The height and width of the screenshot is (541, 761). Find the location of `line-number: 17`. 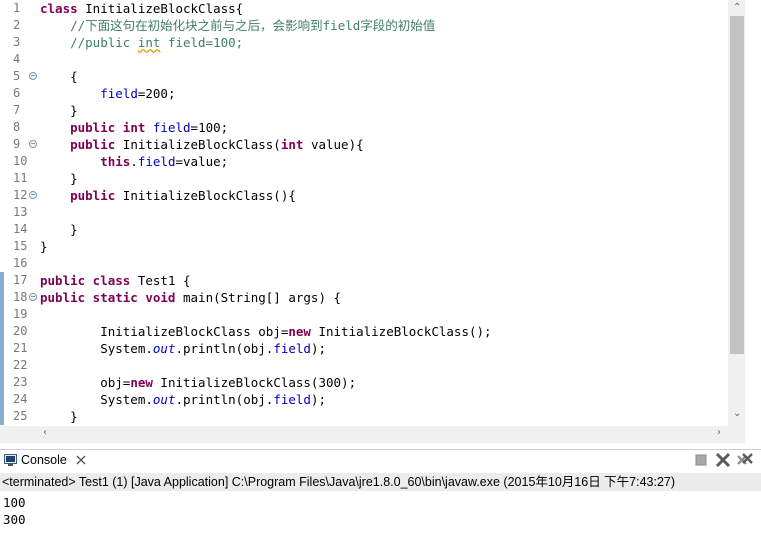

line-number: 17 is located at coordinates (20, 280).